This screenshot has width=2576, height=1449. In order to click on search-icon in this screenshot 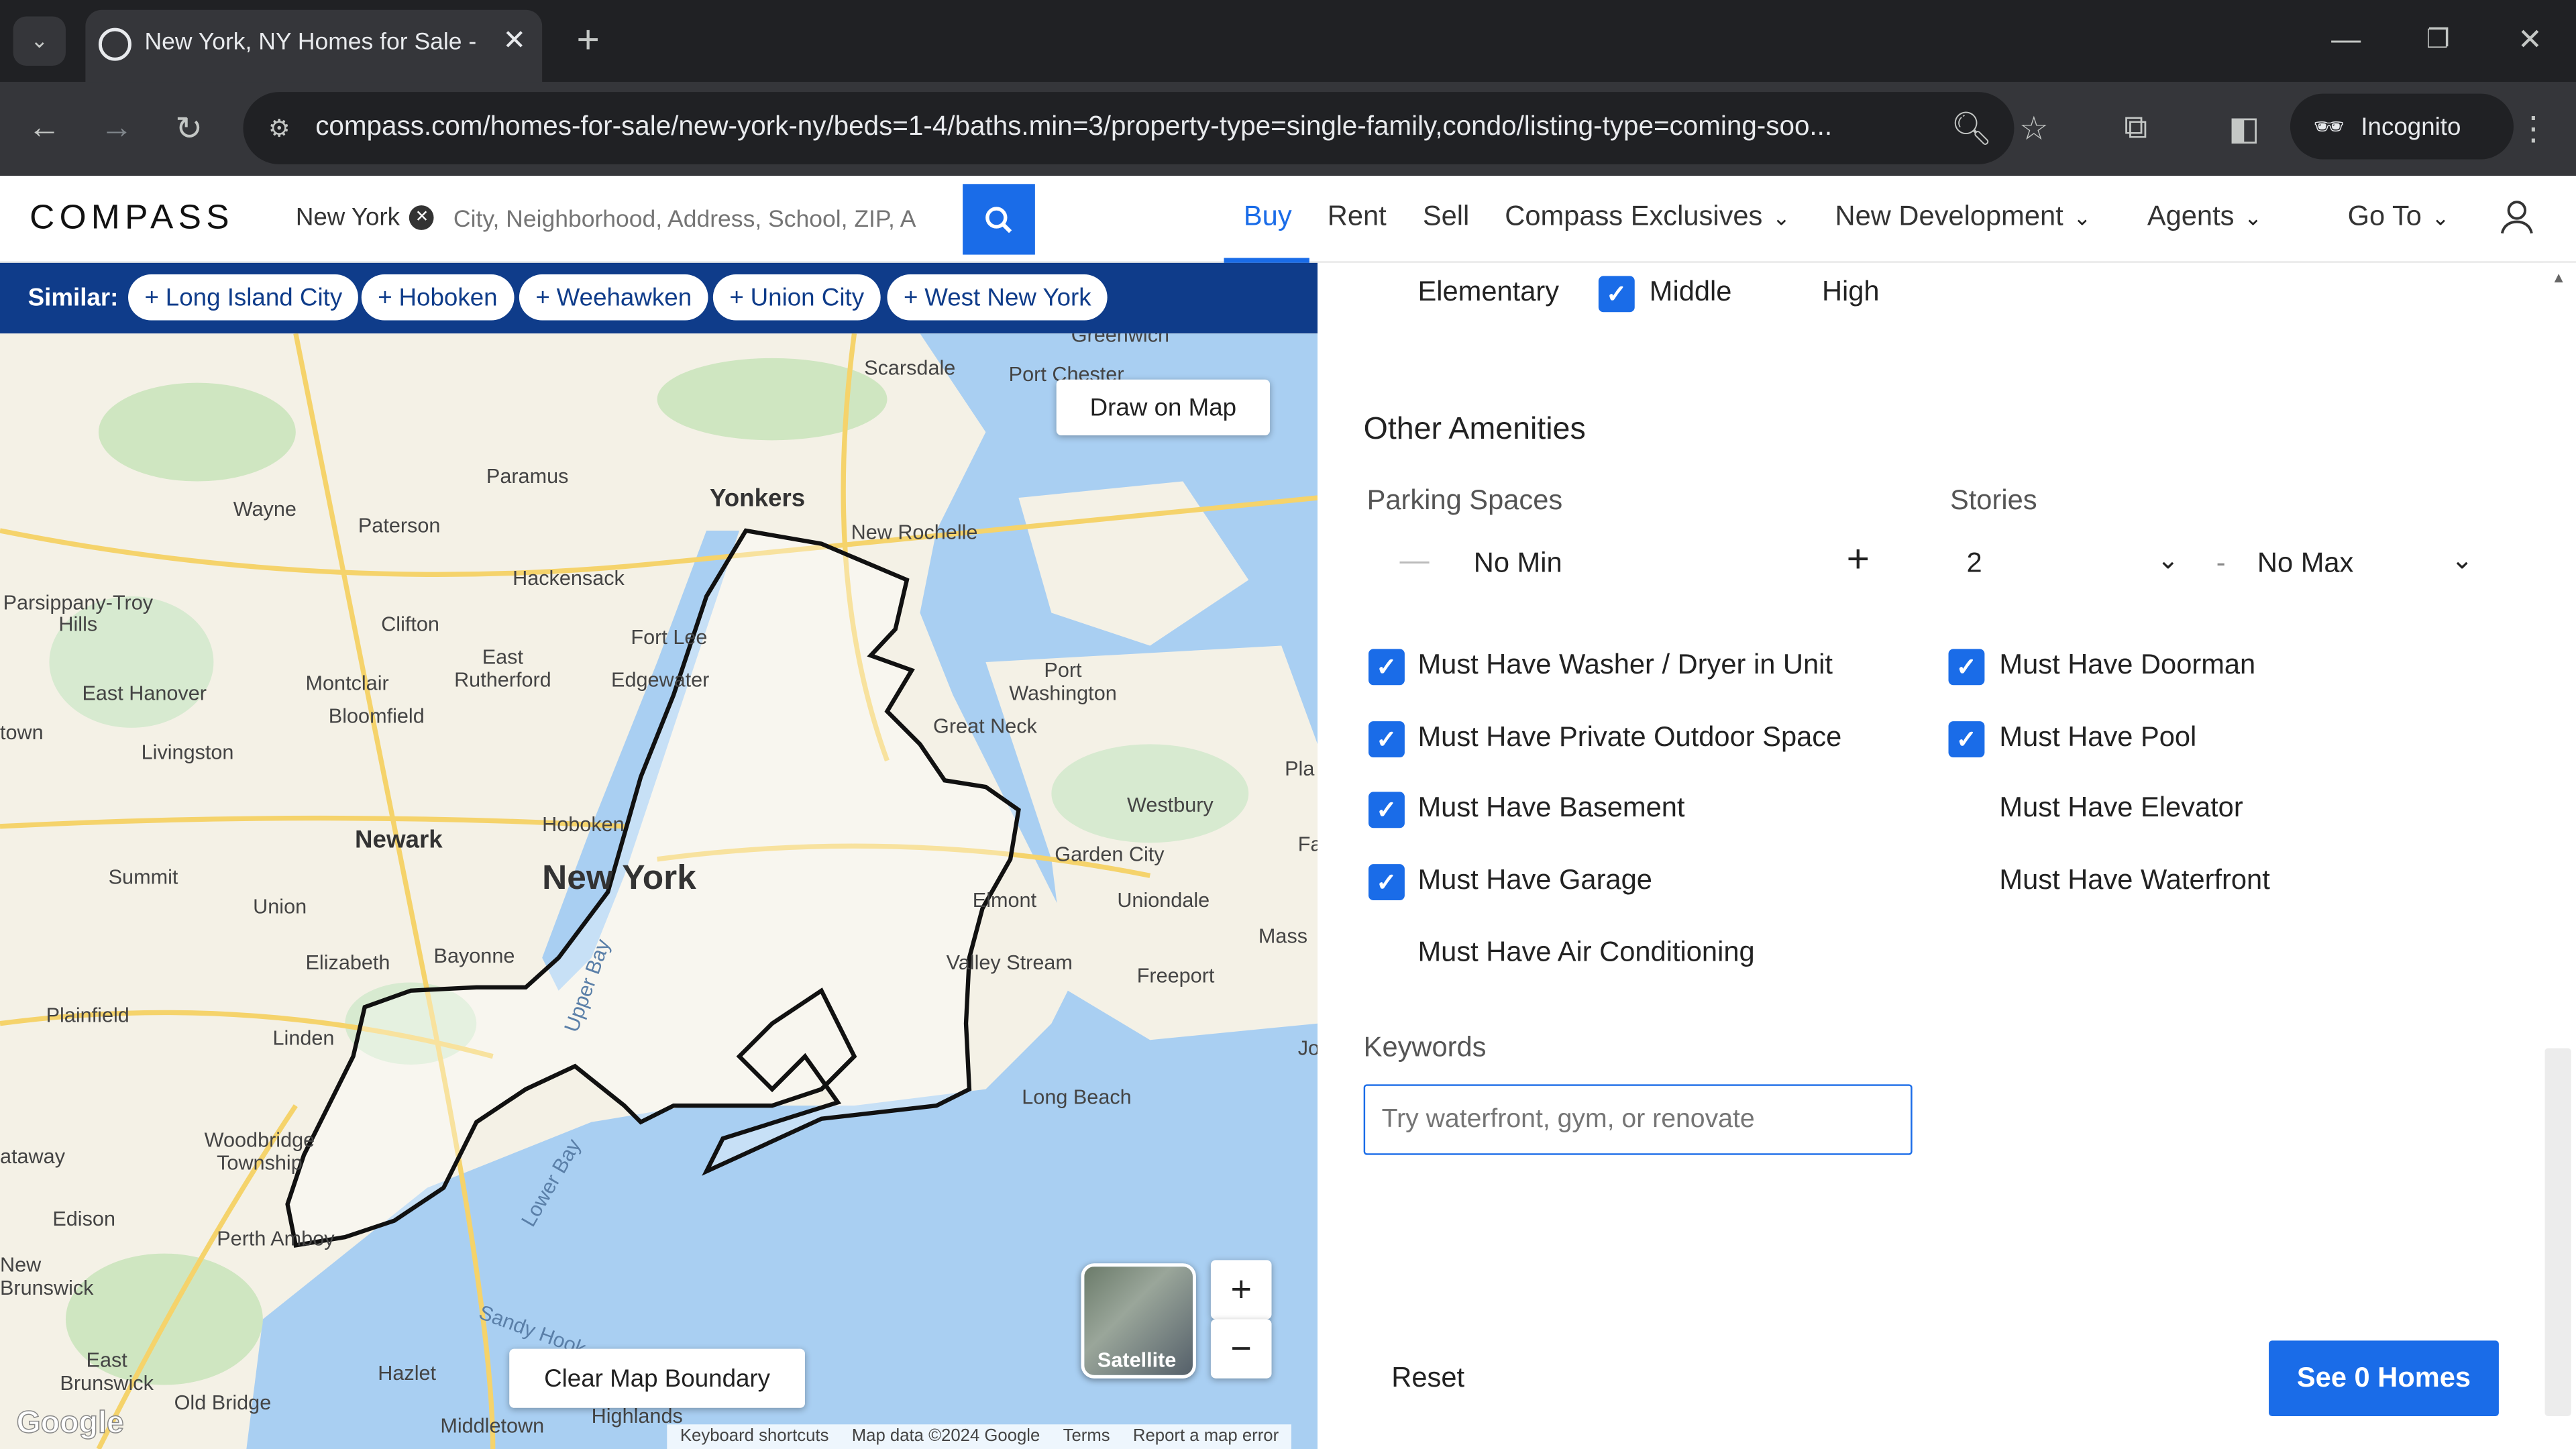, I will do `click(998, 219)`.